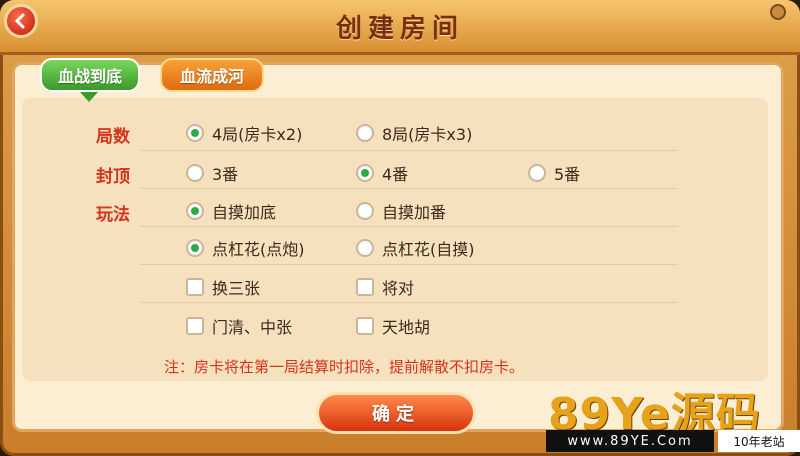  I want to click on radio-zimo-jiafan: 自摸加番, so click(401, 211).